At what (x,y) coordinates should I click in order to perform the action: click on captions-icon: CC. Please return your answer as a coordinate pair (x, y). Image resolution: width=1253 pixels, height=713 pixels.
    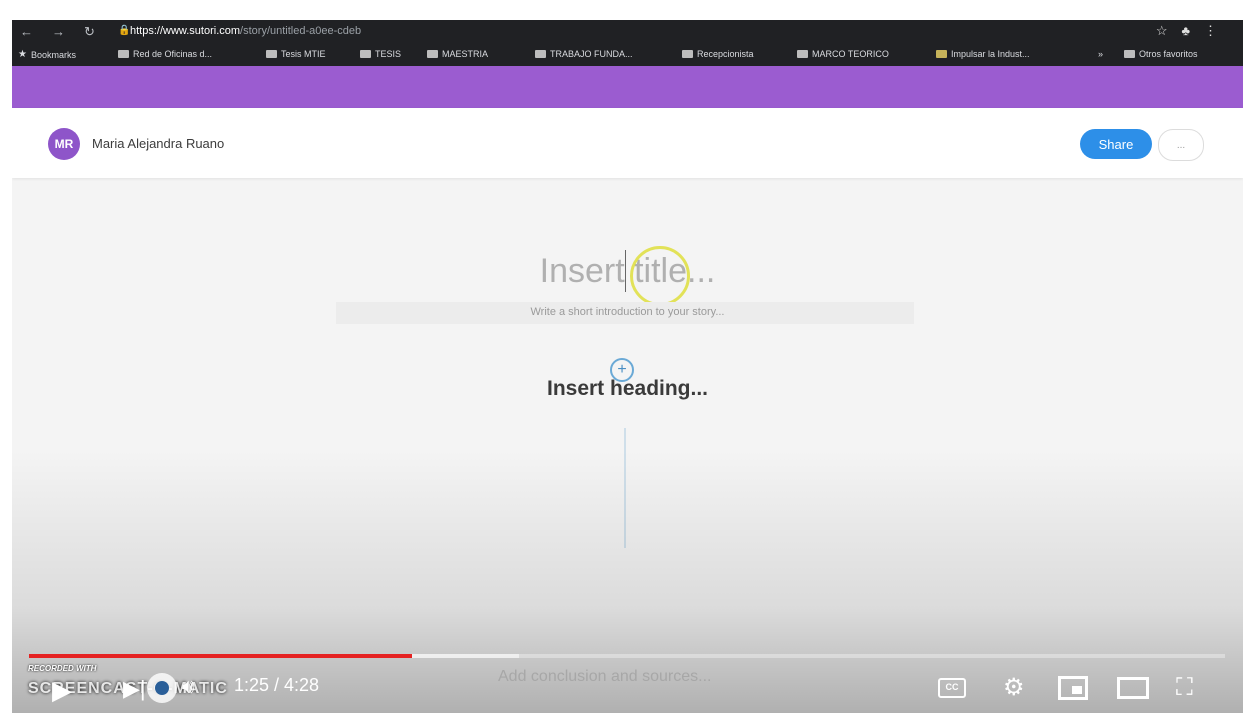
    Looking at the image, I should click on (952, 688).